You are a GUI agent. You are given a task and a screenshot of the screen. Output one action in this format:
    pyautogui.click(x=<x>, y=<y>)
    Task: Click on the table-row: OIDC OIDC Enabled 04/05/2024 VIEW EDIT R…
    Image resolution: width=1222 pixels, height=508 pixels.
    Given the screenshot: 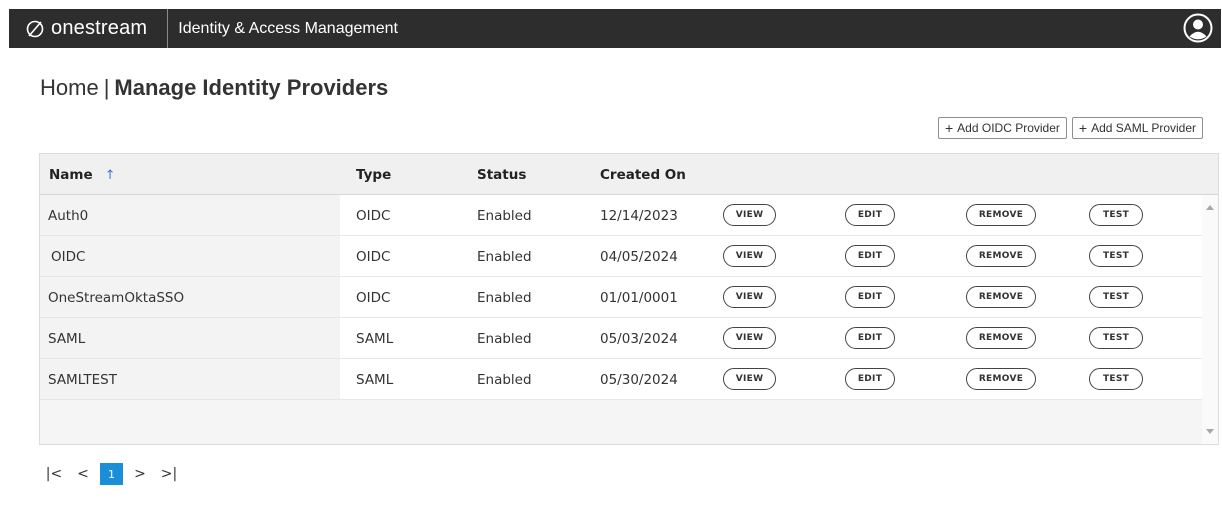 What is the action you would take?
    pyautogui.click(x=621, y=256)
    